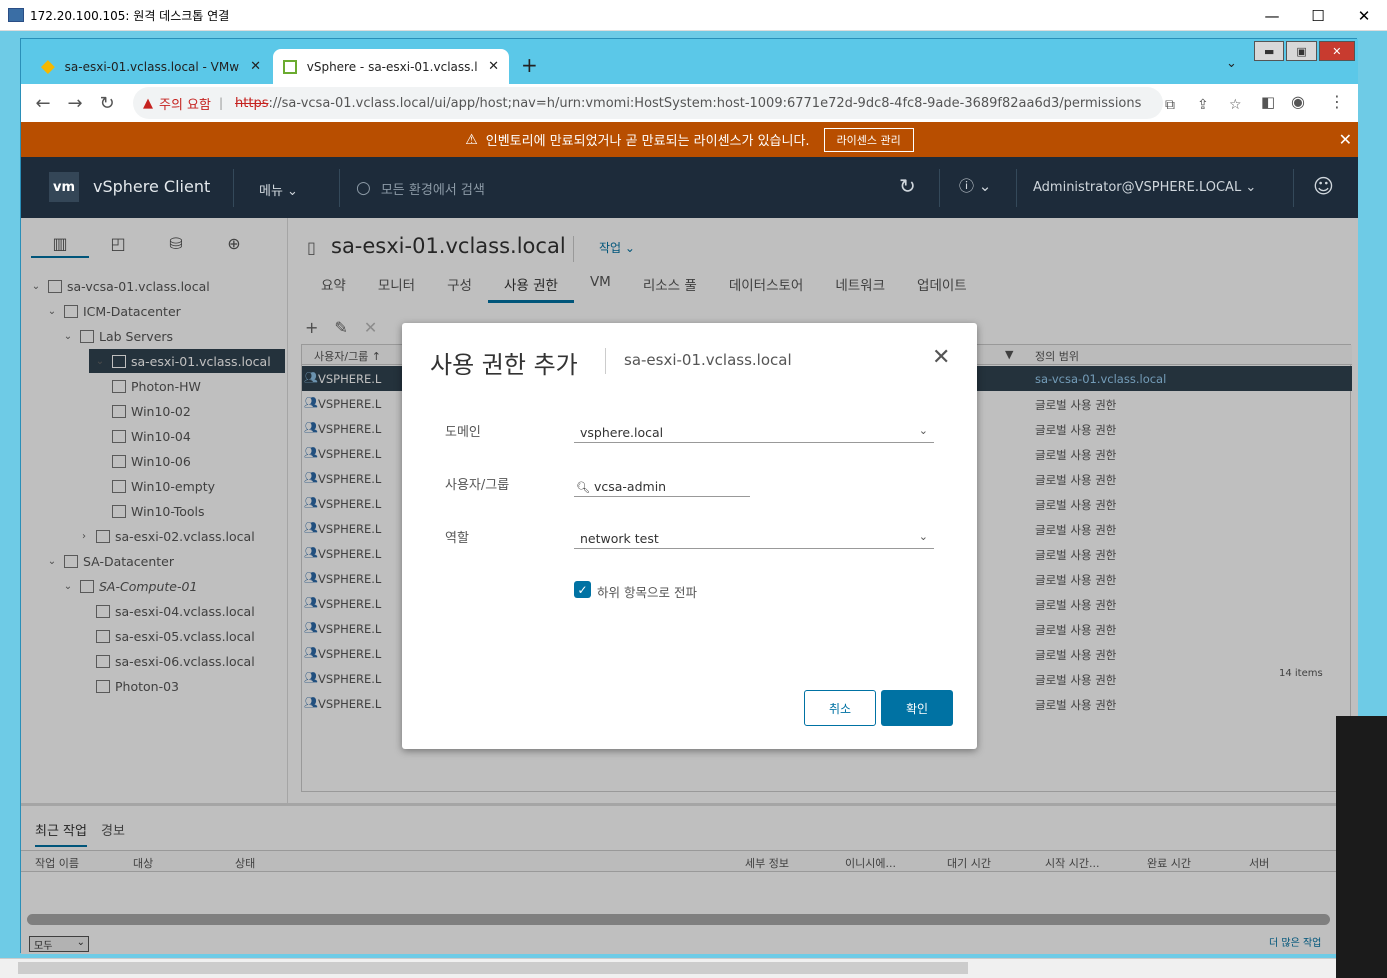 The width and height of the screenshot is (1387, 978). I want to click on sidebar-icon: ◧, so click(1268, 102).